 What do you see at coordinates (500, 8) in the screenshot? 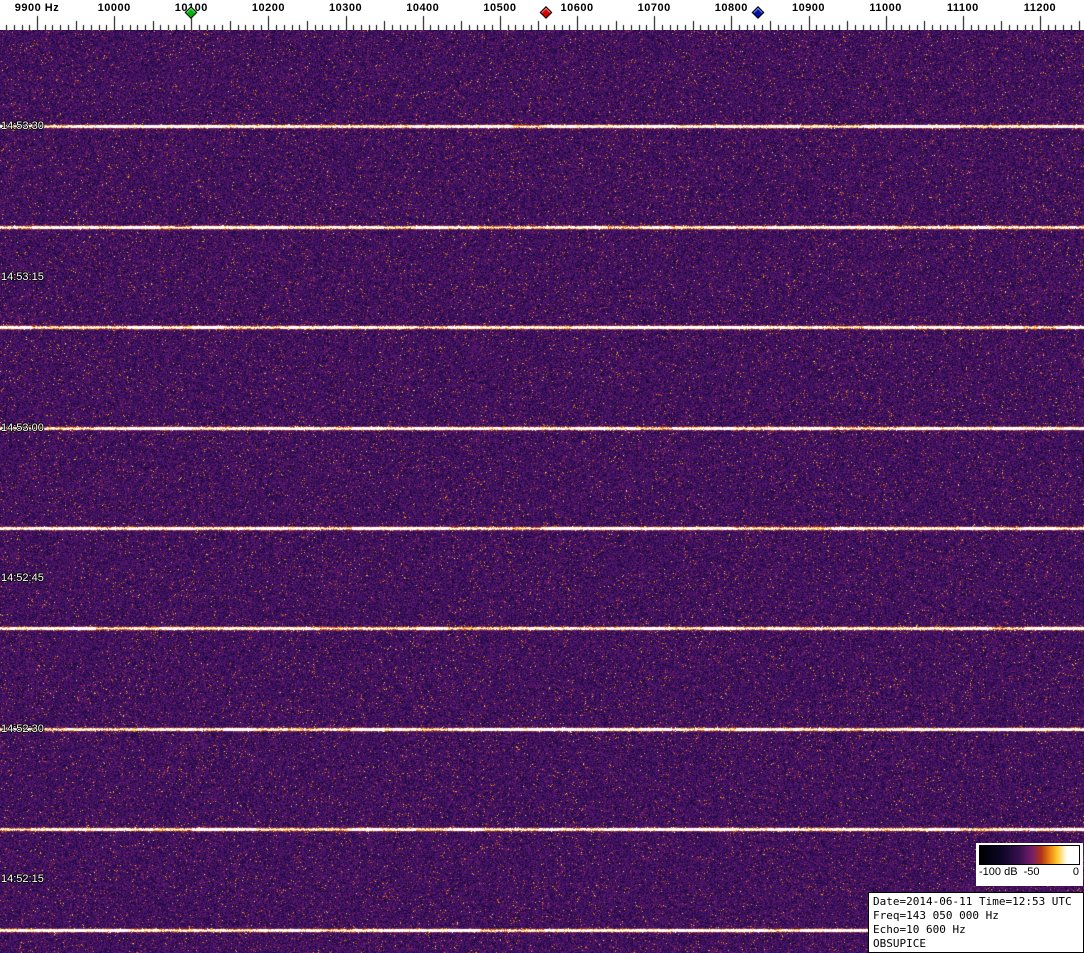
I see `freq-tick-label: 10500` at bounding box center [500, 8].